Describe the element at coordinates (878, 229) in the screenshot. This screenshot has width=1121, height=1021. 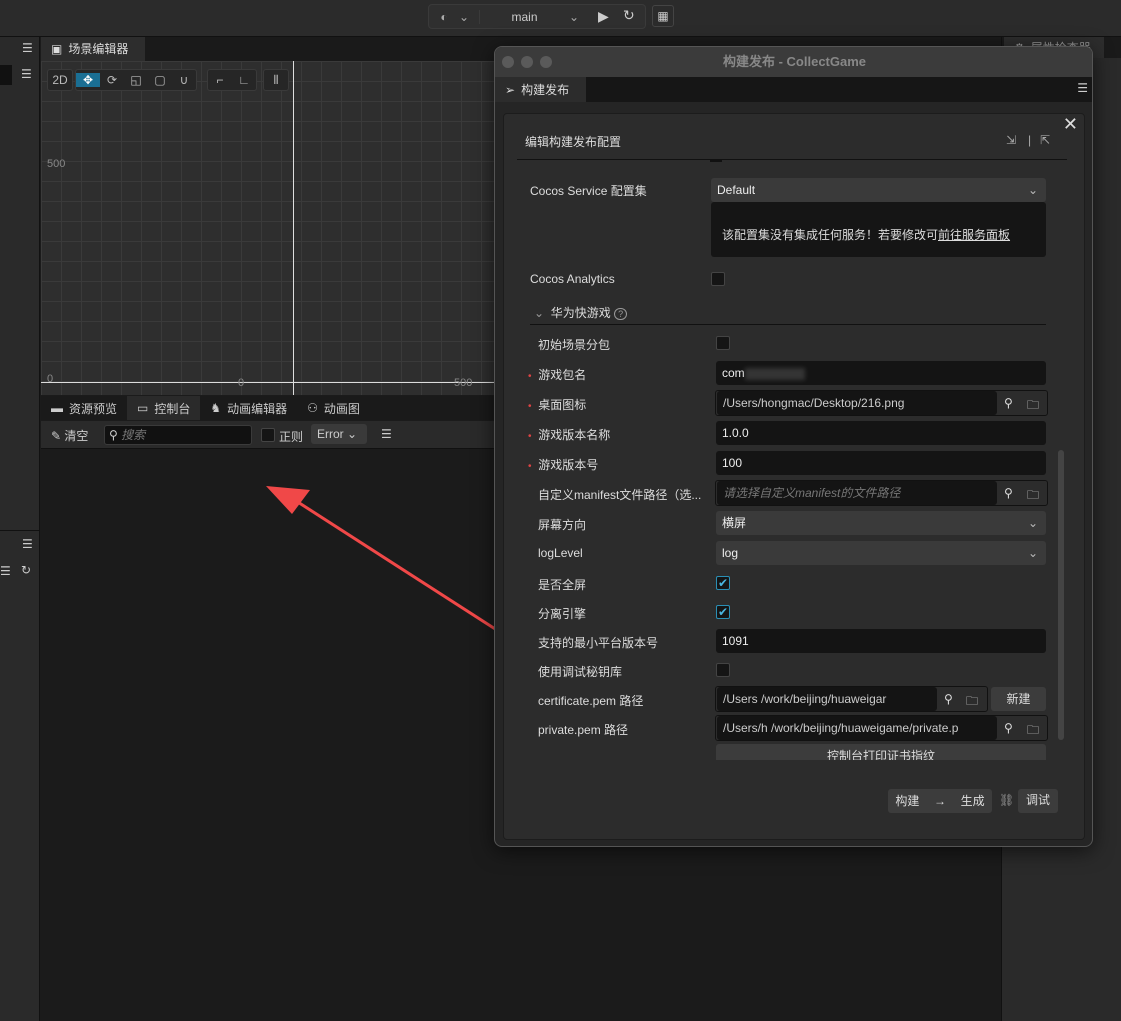
I see `service-note: 该配置集没有集成任何服务！若要修改可前往服务面板` at that location.